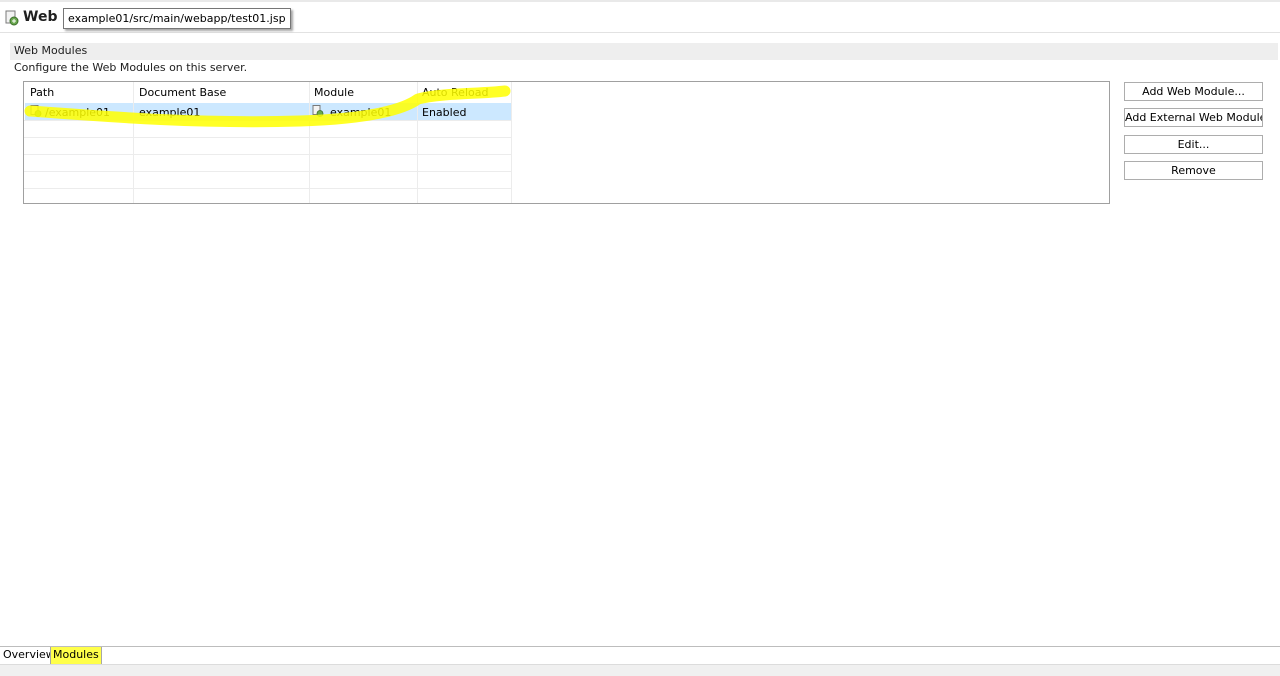 The width and height of the screenshot is (1280, 676). I want to click on tab-bar-border, so click(640, 646).